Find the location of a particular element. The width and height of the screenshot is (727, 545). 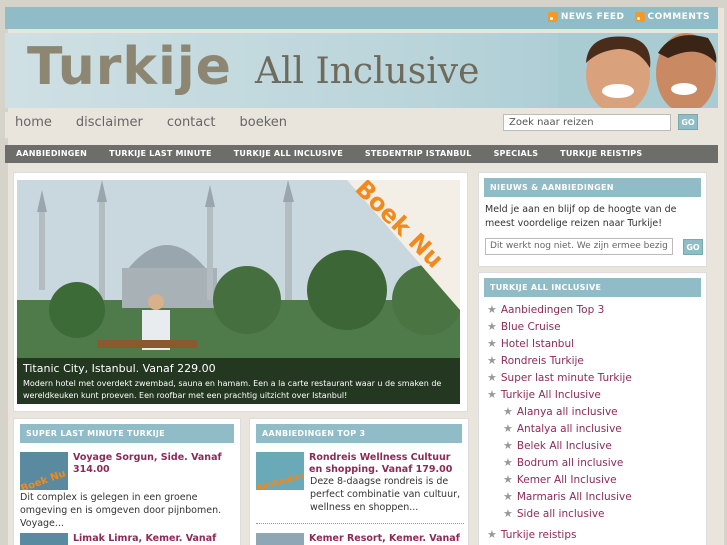

newsletter-email-input: Dit werkt nog niet. We zijn ermee bezig is located at coordinates (579, 246).